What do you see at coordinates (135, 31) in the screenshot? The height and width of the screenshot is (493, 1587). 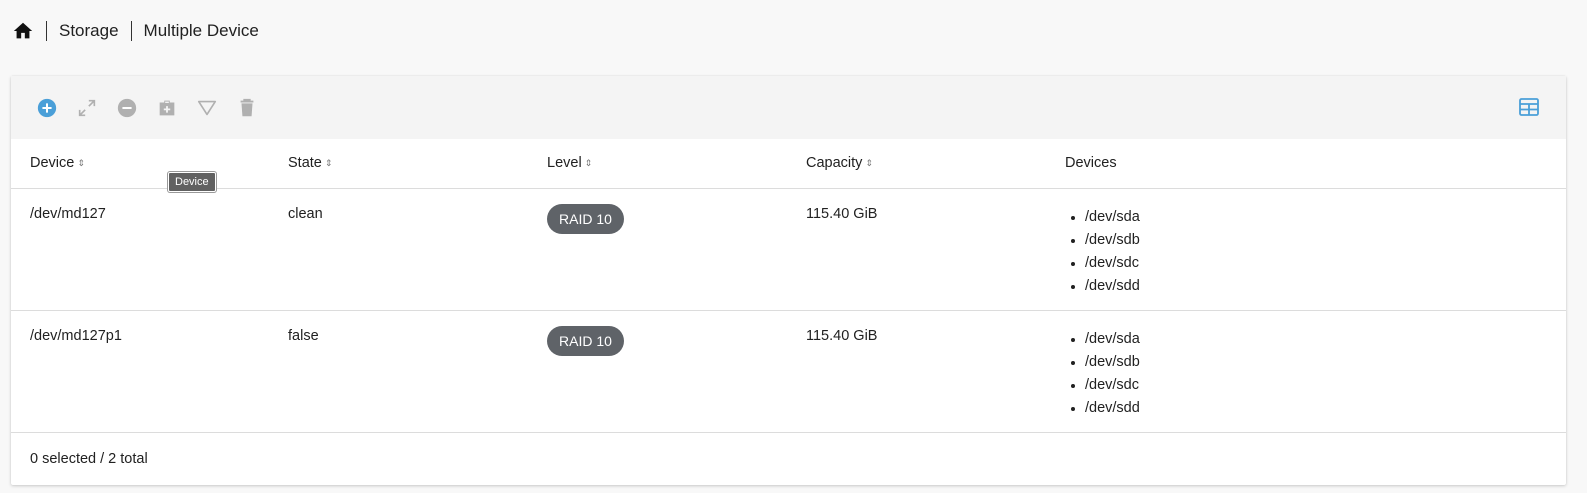 I see `breadcrumb: Storage Multiple Device` at bounding box center [135, 31].